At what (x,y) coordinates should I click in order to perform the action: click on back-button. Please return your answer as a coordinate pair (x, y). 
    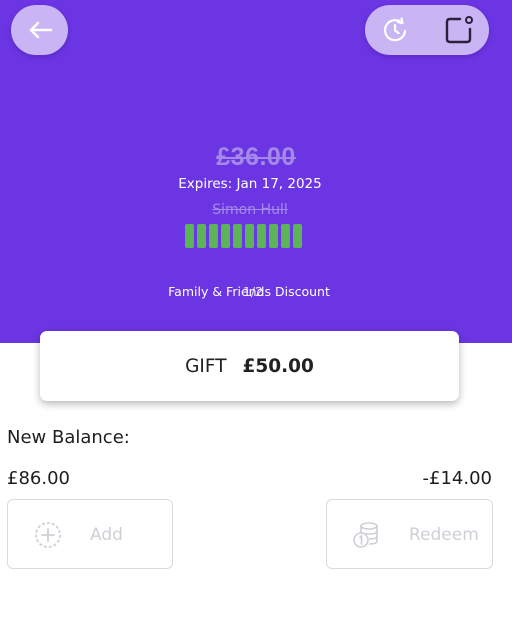
    Looking at the image, I should click on (39, 30).